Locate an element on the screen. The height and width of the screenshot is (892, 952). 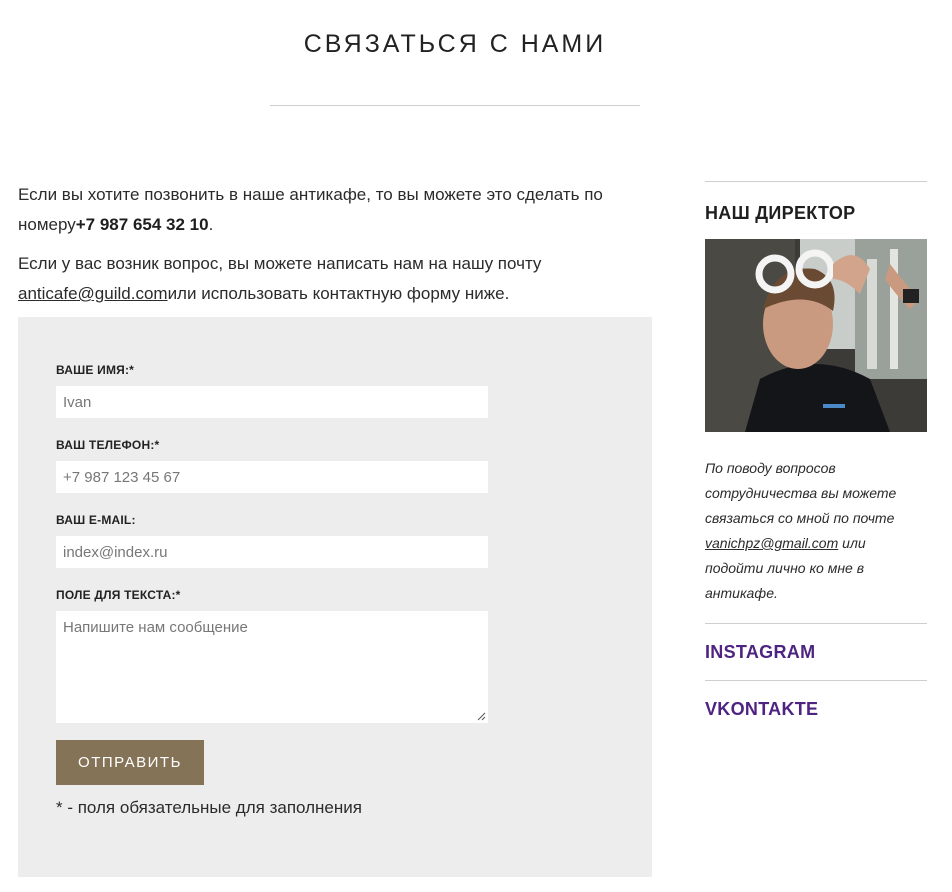
vkontakte-link: VKONTAKTE is located at coordinates (816, 709).